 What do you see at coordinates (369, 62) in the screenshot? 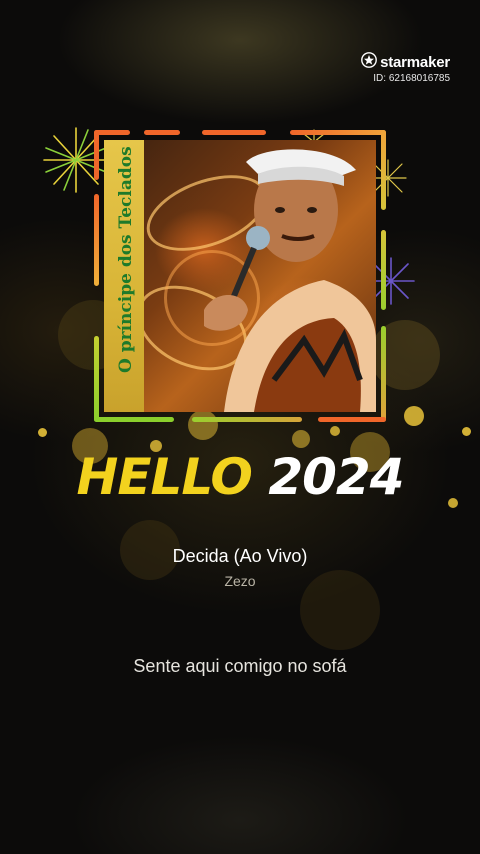
I see `star-logo-icon` at bounding box center [369, 62].